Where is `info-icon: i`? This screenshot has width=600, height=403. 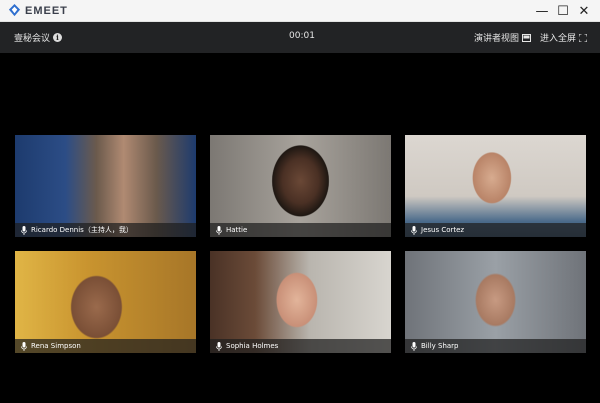 info-icon: i is located at coordinates (58, 37).